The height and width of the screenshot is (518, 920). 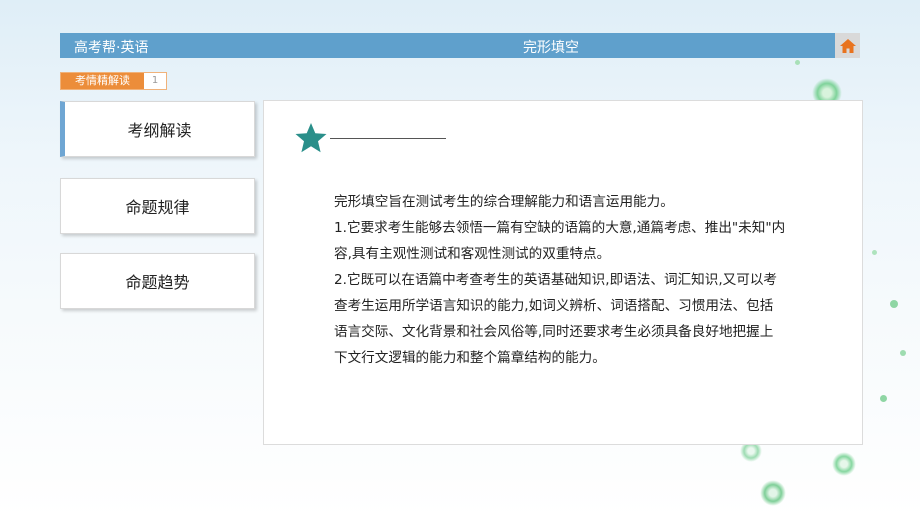 I want to click on nav-item-patterns: 命题规律, so click(x=157, y=206).